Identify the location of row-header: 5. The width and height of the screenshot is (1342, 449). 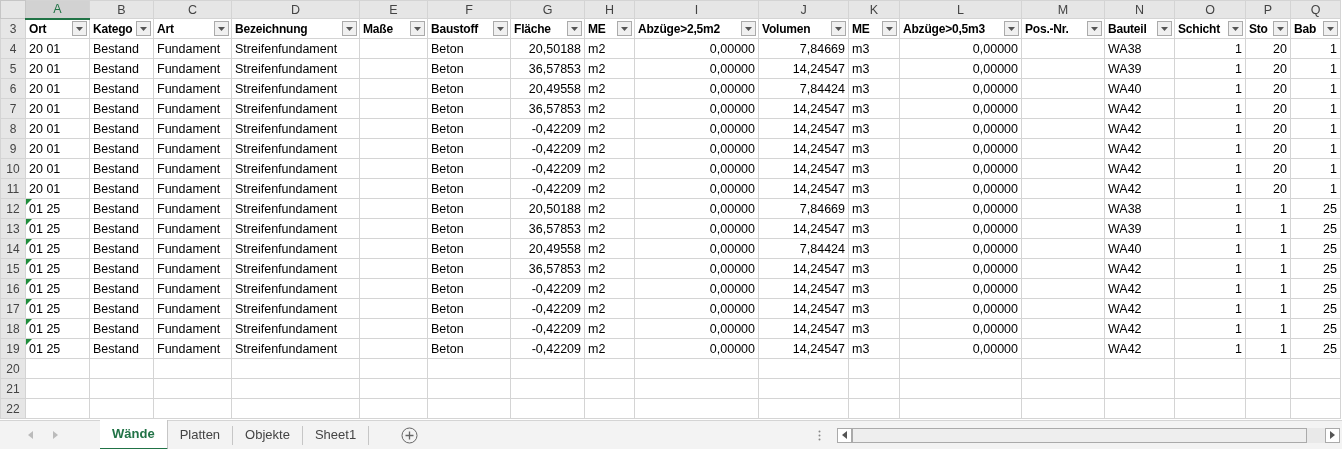
(13, 68).